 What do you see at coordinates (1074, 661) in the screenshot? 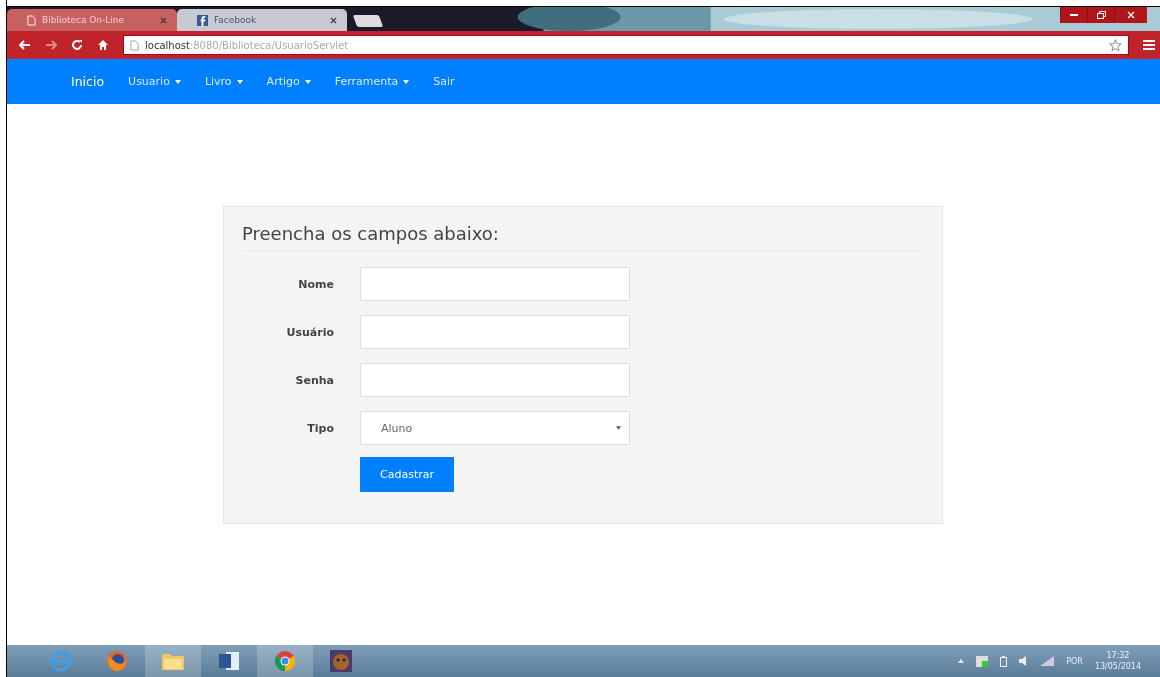
I see `language-indicator: POR` at bounding box center [1074, 661].